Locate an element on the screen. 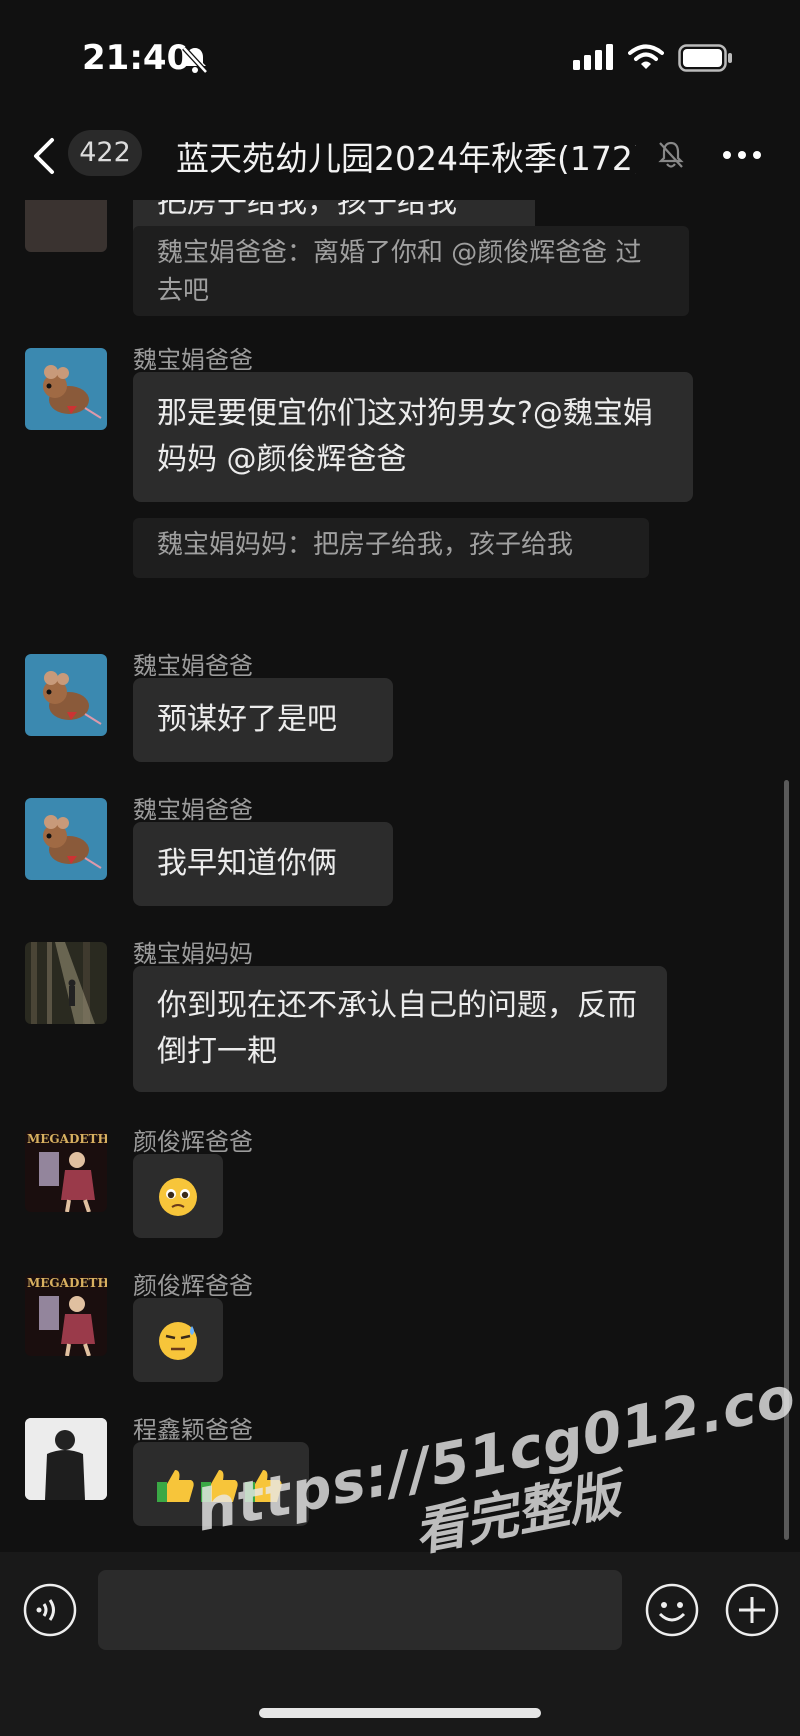 Image resolution: width=800 pixels, height=1736 pixels. forest-photo-icon is located at coordinates (66, 983).